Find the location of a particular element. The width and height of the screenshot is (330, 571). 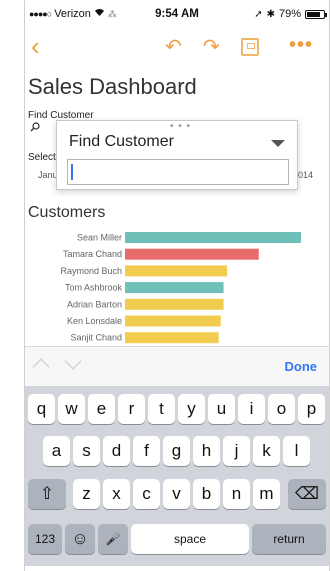

key-c: c is located at coordinates (146, 494).